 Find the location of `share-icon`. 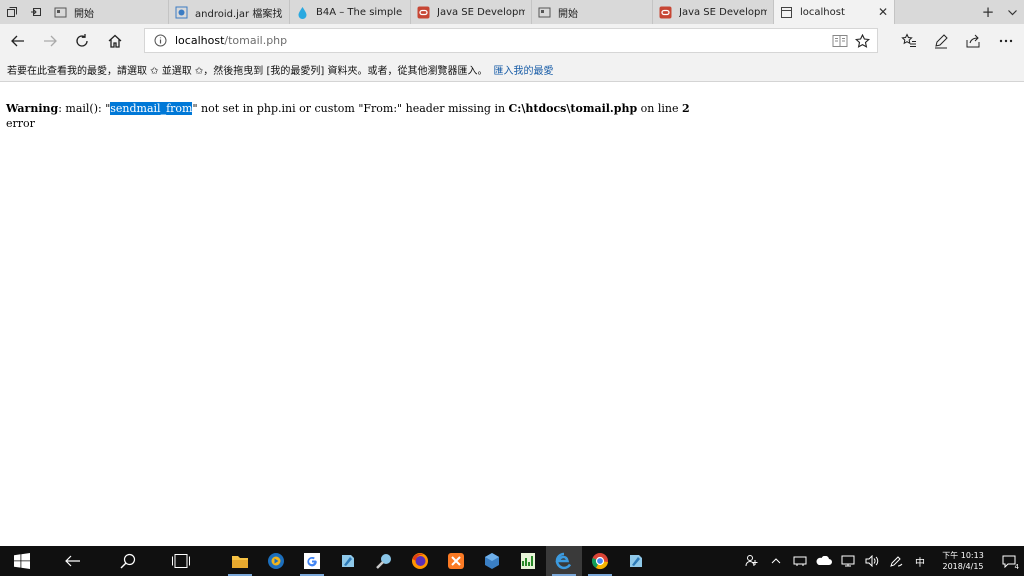

share-icon is located at coordinates (973, 41).